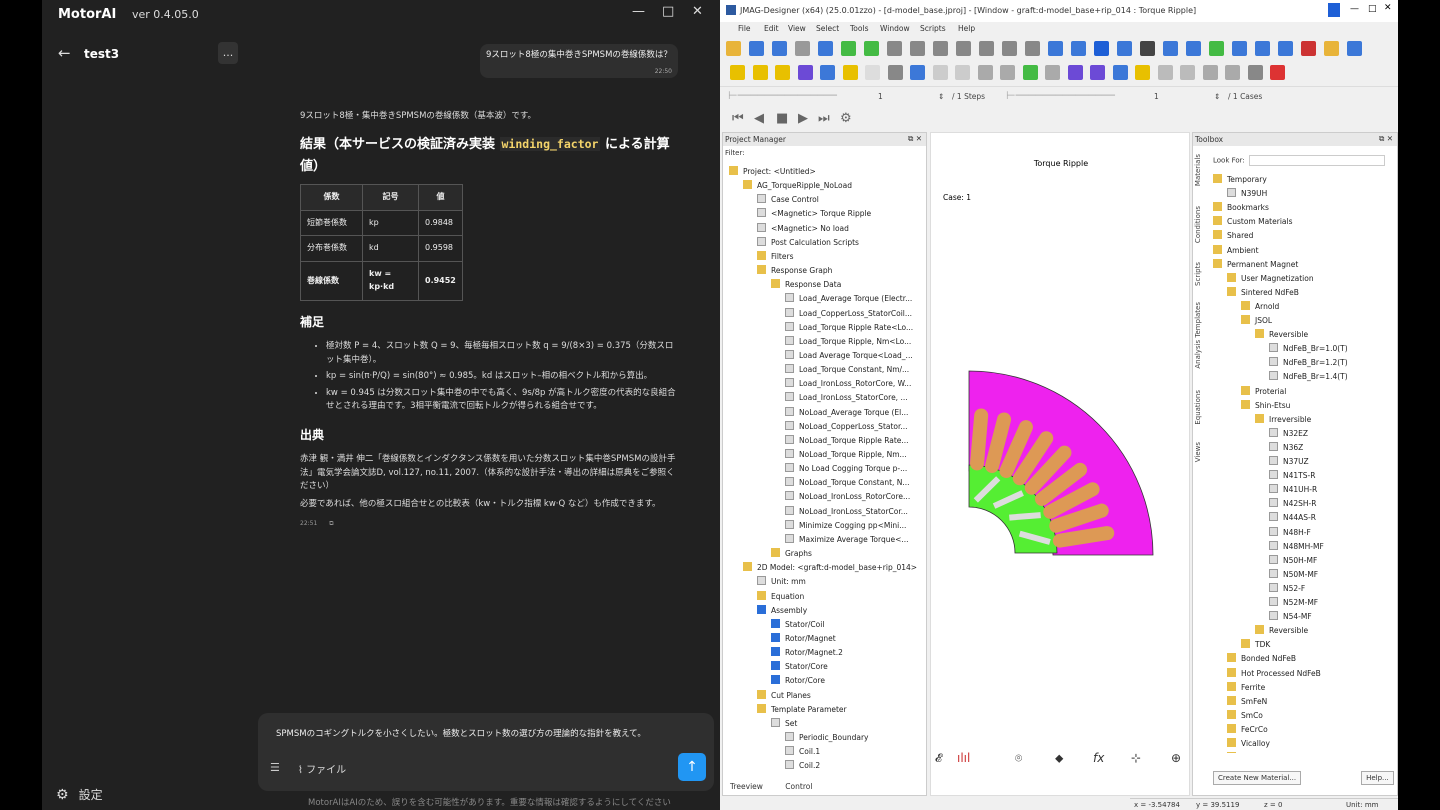  What do you see at coordinates (322, 768) in the screenshot?
I see `attach-file-button: ⌇ ファイル` at bounding box center [322, 768].